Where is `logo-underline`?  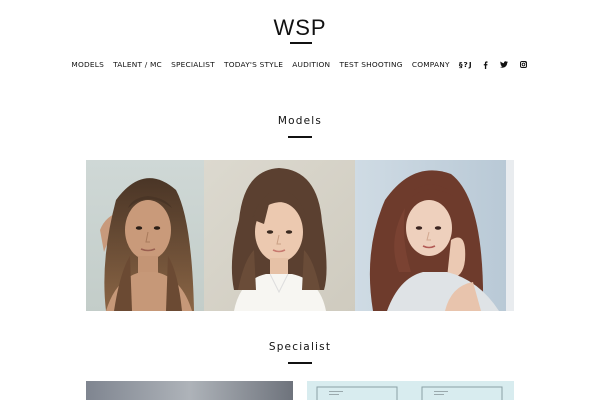 logo-underline is located at coordinates (301, 43).